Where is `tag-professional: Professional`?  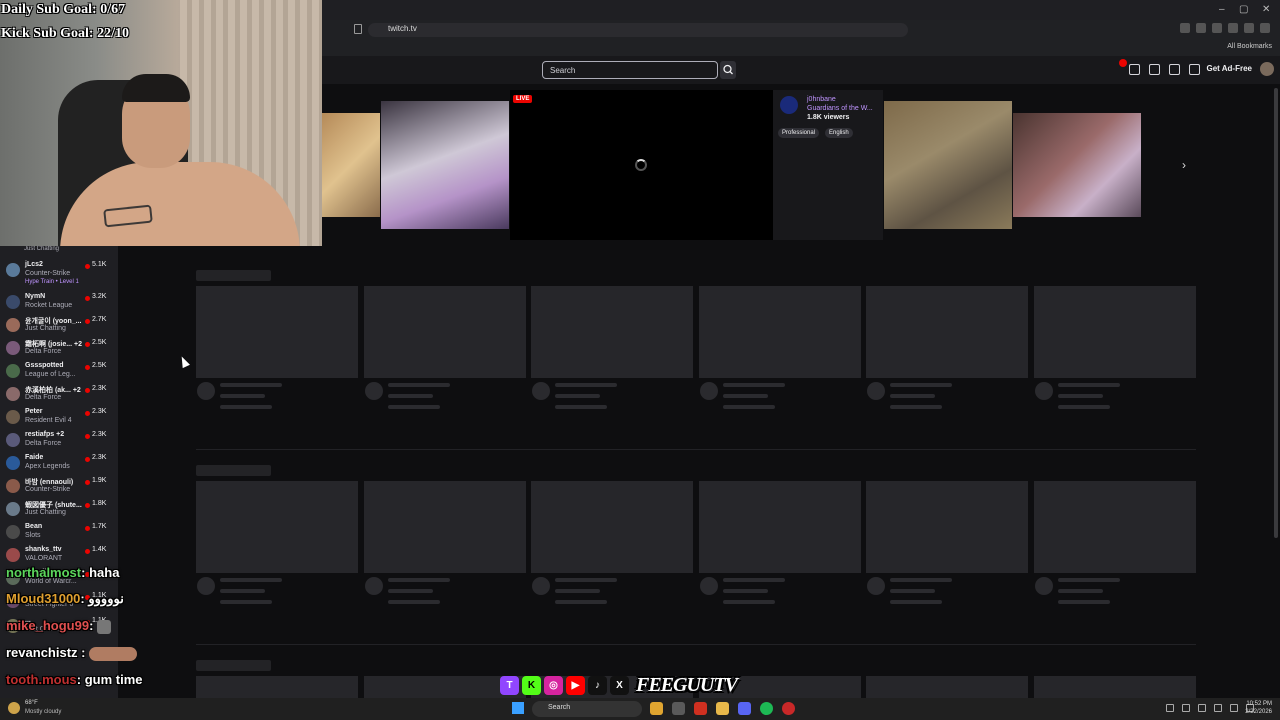
tag-professional: Professional is located at coordinates (799, 133).